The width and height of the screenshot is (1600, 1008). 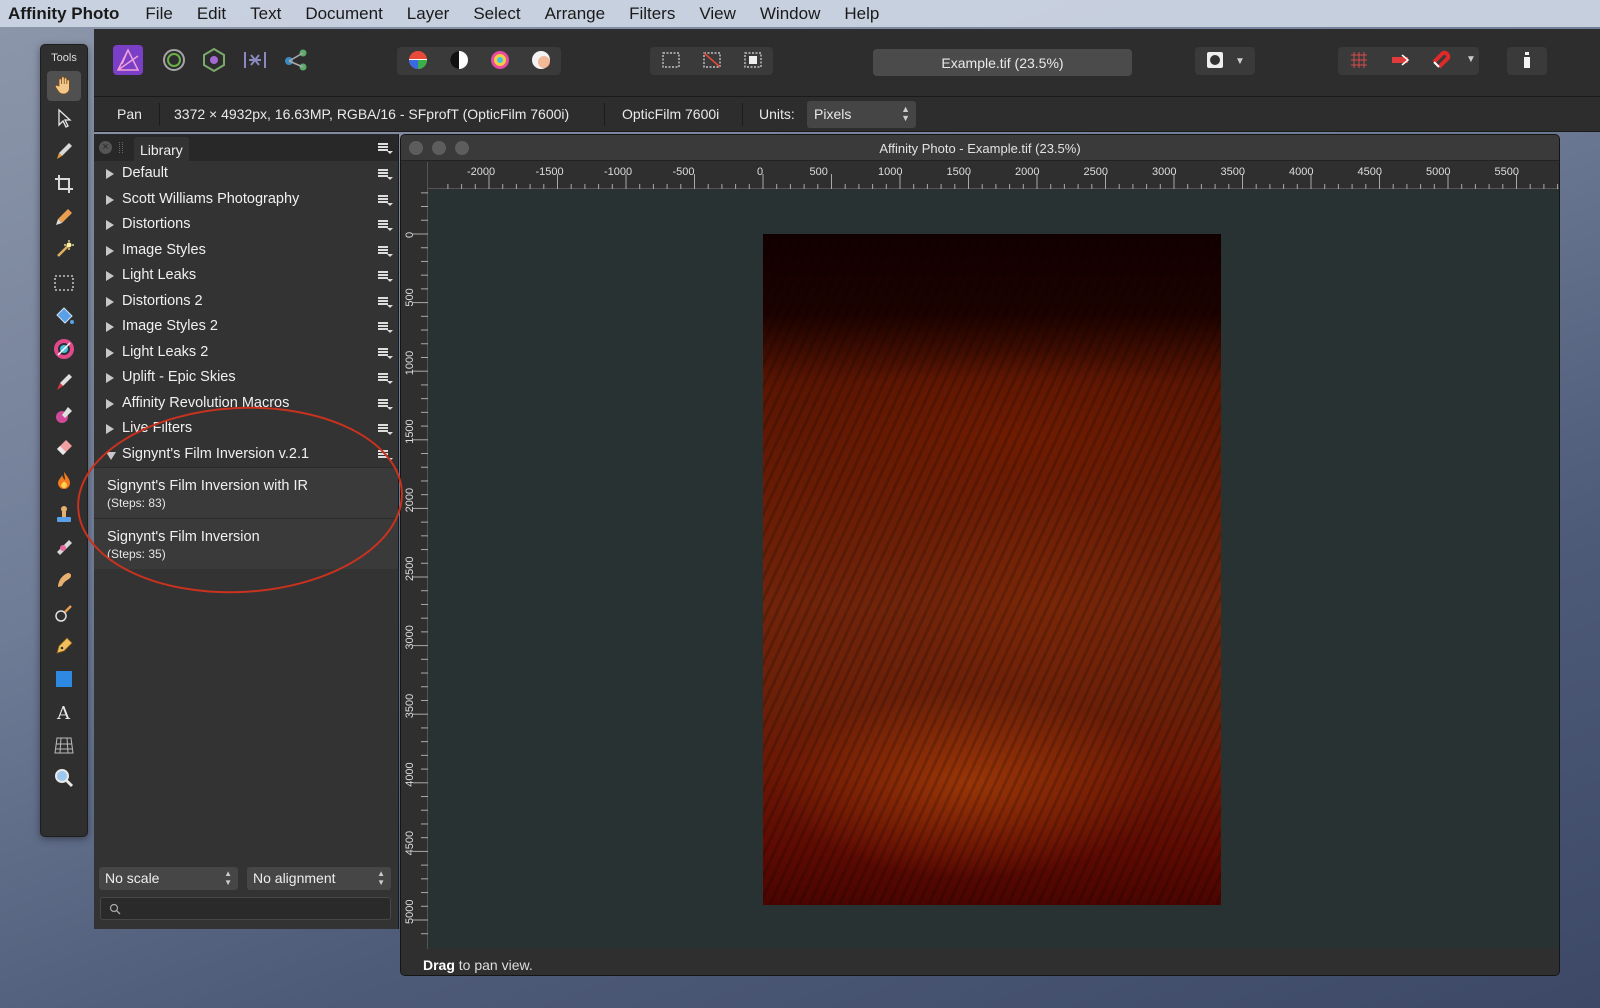 I want to click on export-persona-button, so click(x=296, y=61).